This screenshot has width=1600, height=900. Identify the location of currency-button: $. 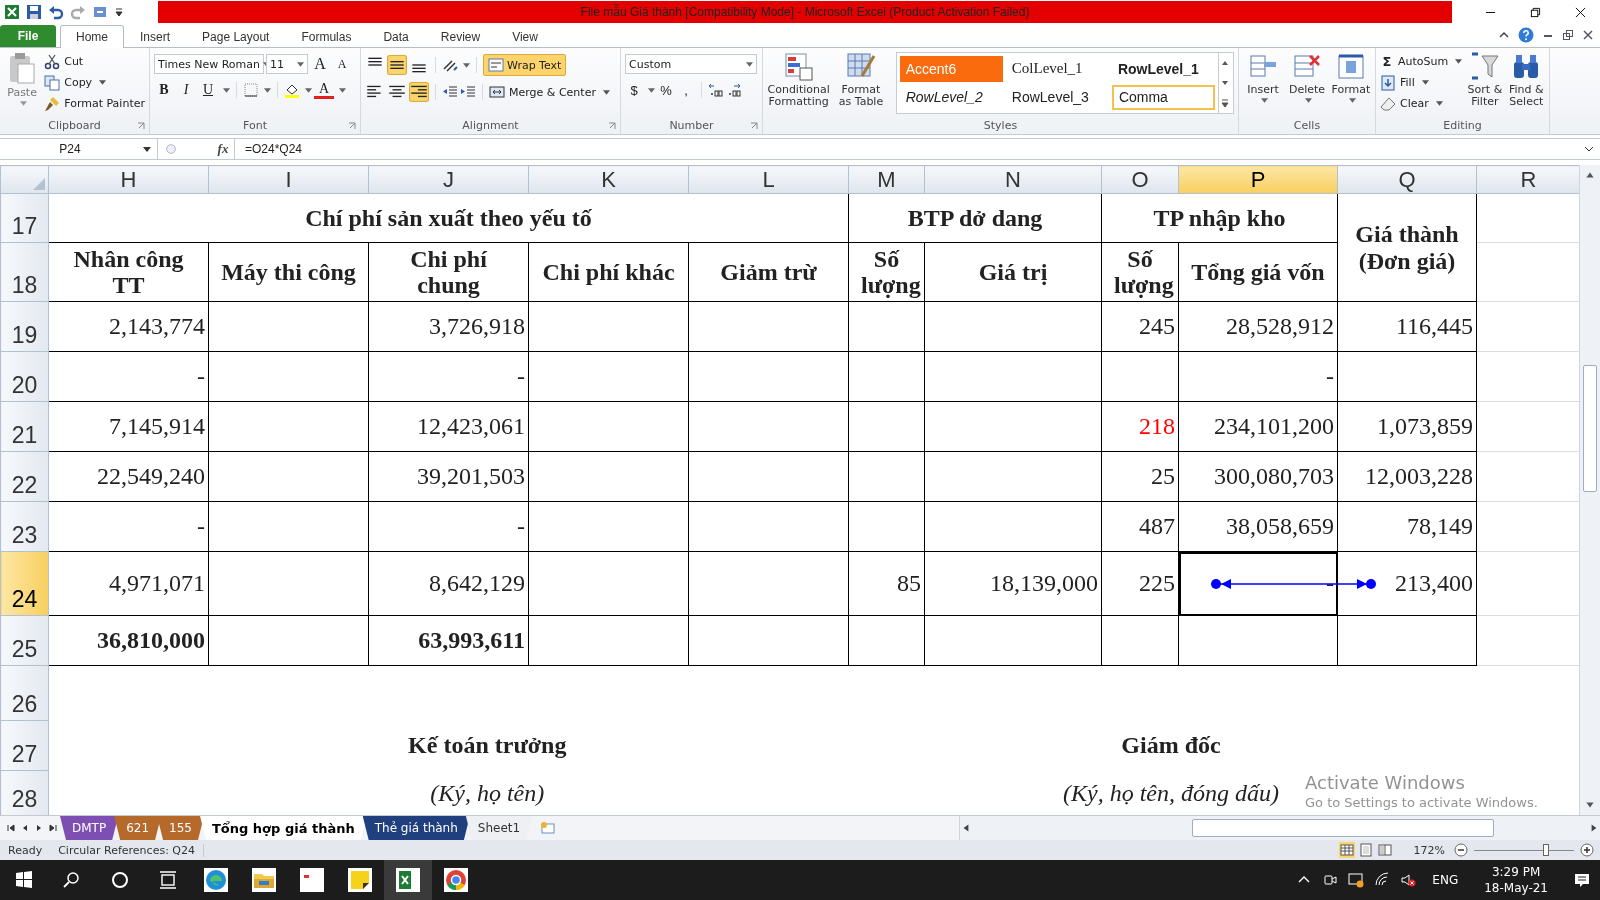
(634, 90).